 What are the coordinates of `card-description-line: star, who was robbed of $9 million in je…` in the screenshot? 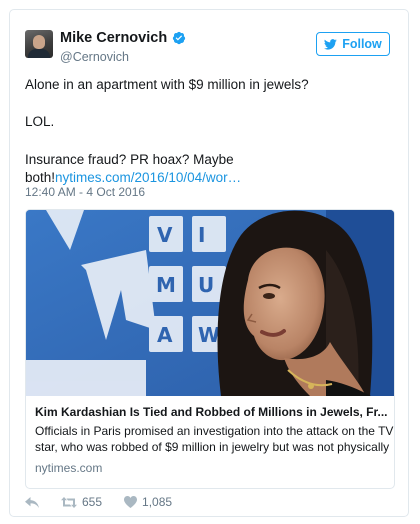 It's located at (212, 446).